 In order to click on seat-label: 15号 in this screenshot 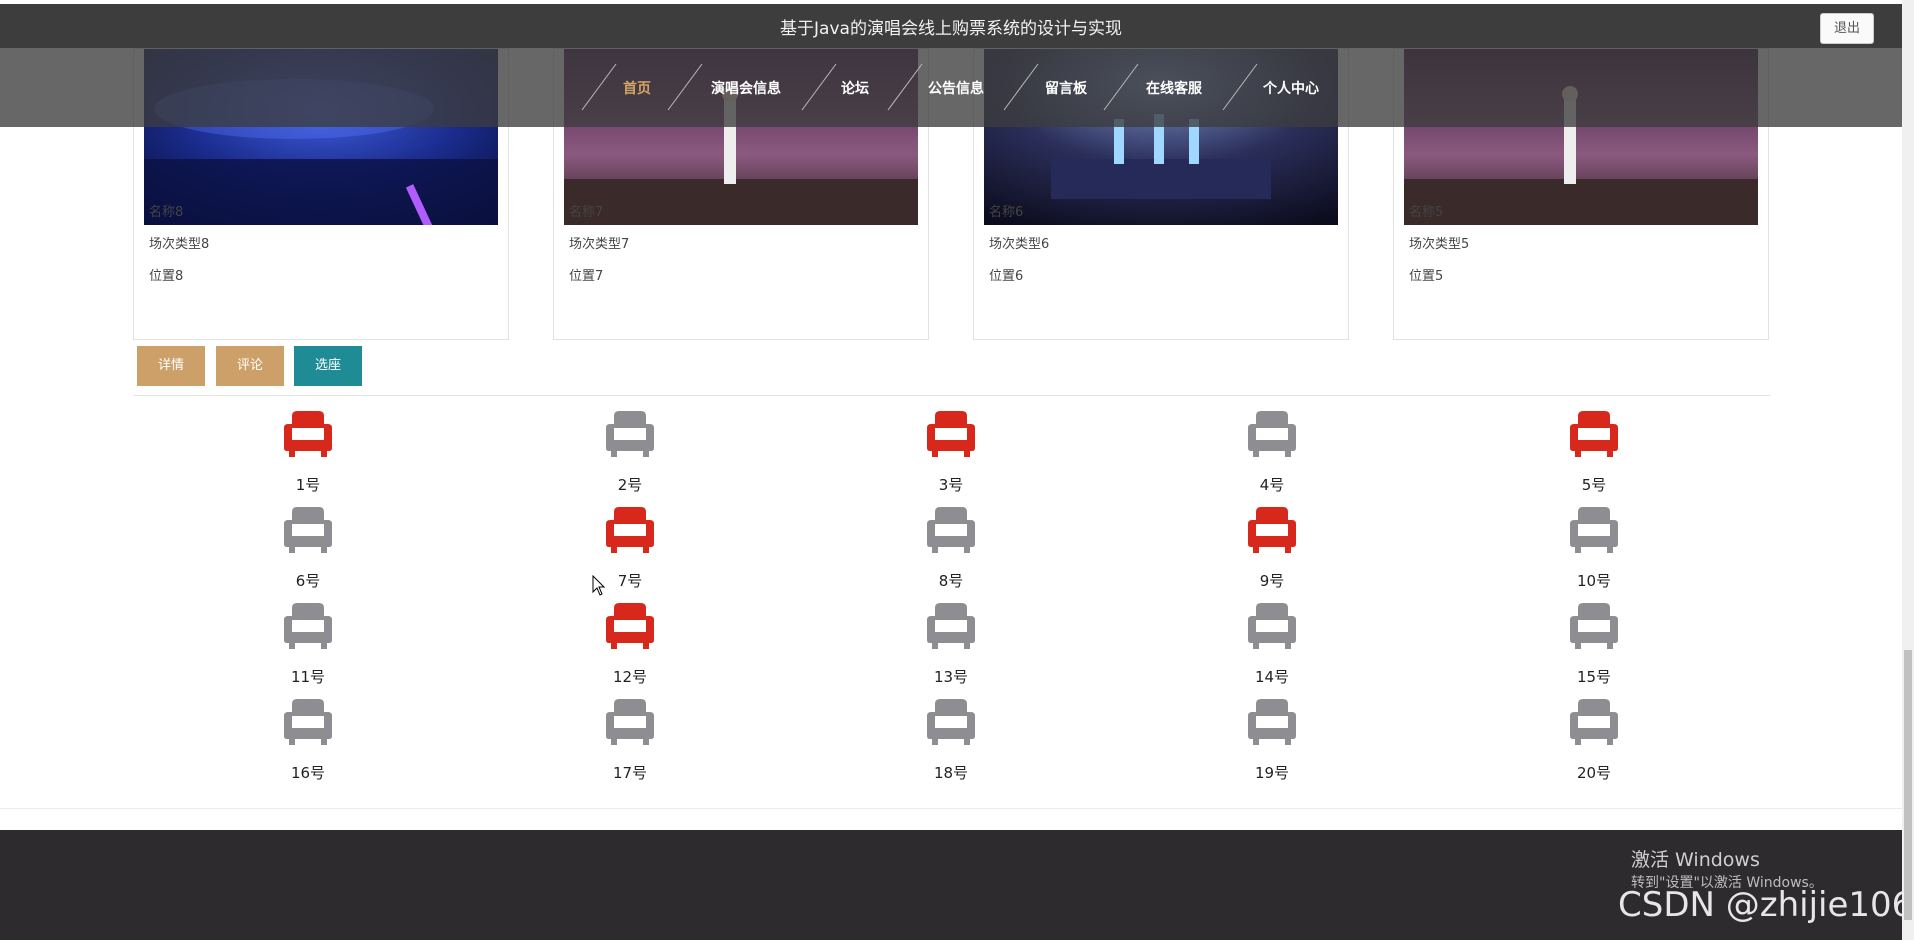, I will do `click(1594, 677)`.